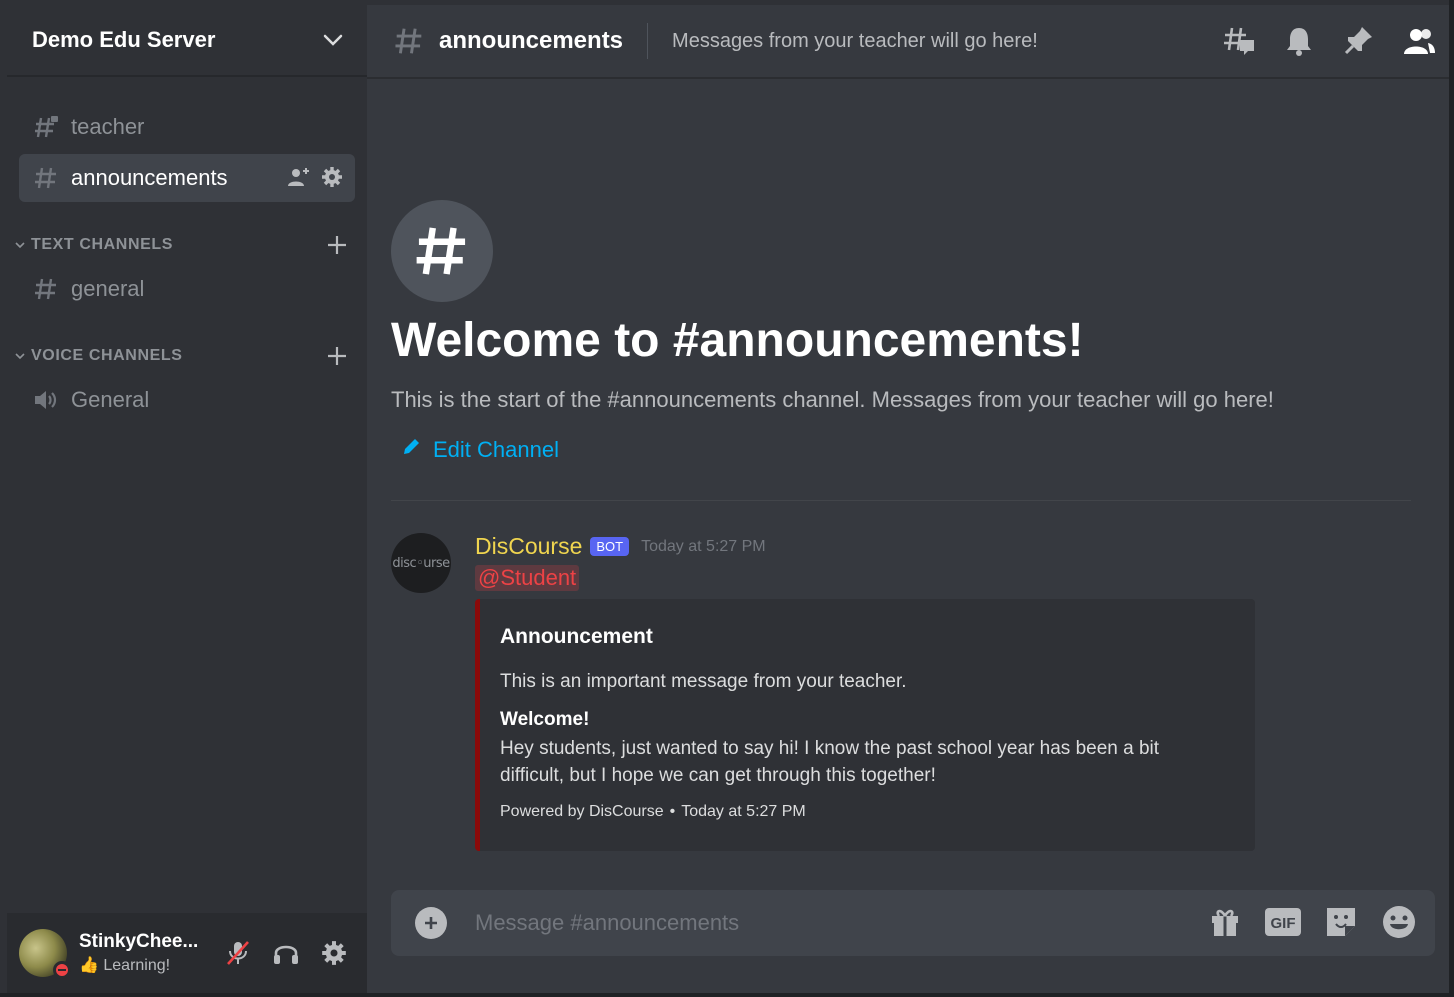 Image resolution: width=1454 pixels, height=997 pixels. I want to click on gif-icon: GIF, so click(1283, 922).